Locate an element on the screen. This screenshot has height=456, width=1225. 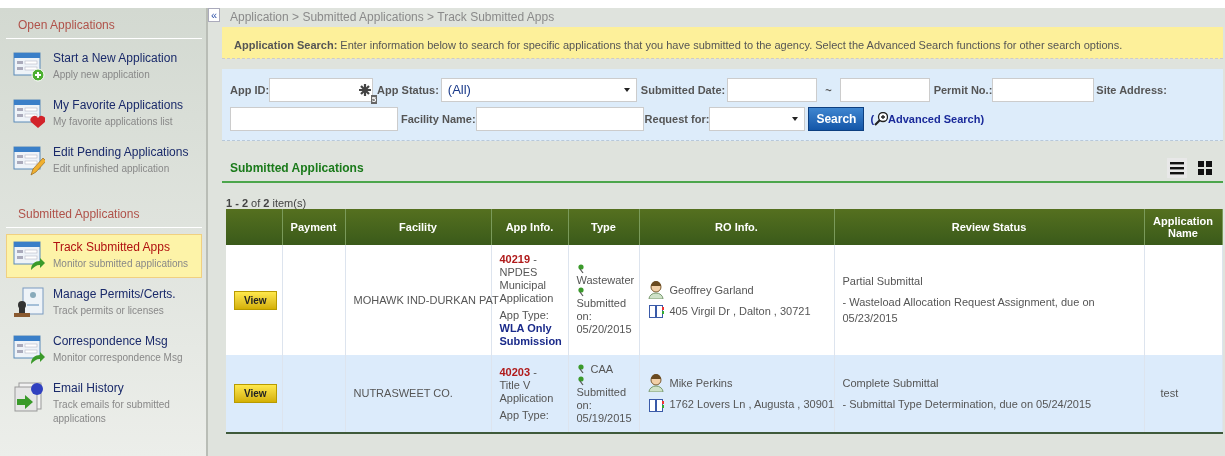
item-title: Email History is located at coordinates (89, 388).